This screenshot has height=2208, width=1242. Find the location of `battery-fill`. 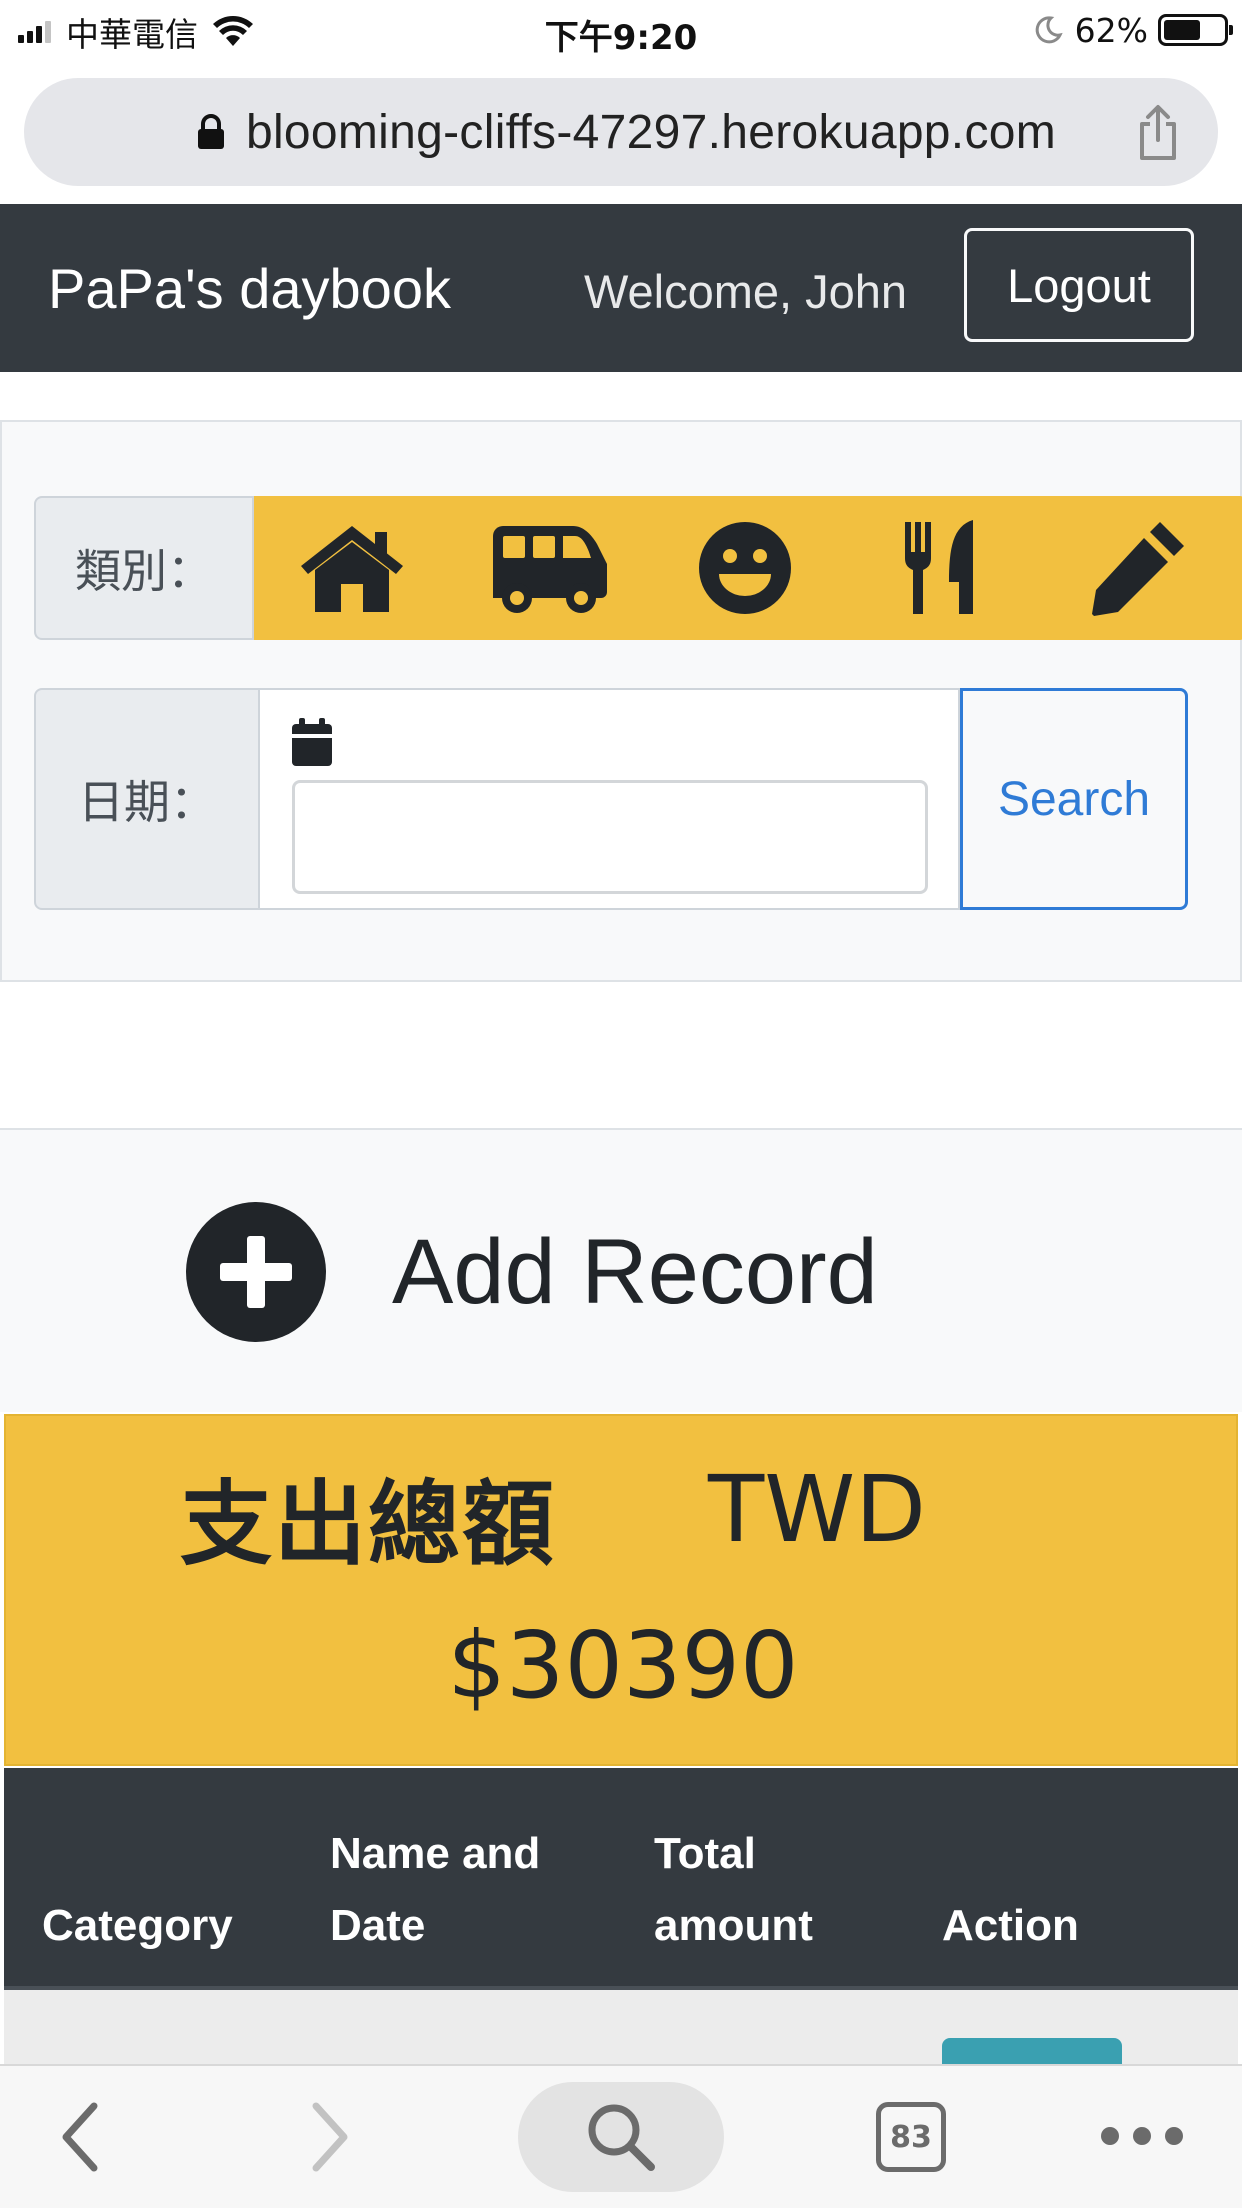

battery-fill is located at coordinates (1182, 30).